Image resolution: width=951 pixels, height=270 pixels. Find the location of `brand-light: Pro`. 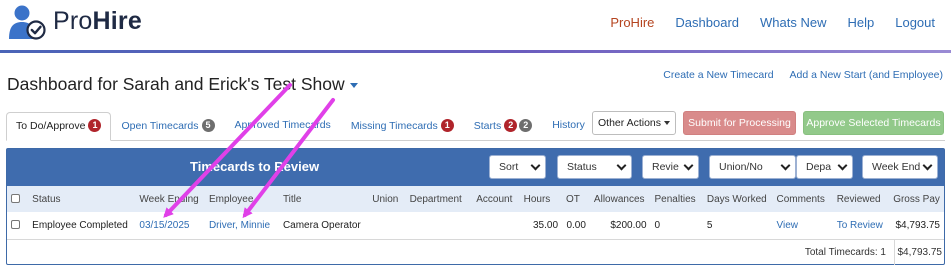

brand-light: Pro is located at coordinates (73, 21).